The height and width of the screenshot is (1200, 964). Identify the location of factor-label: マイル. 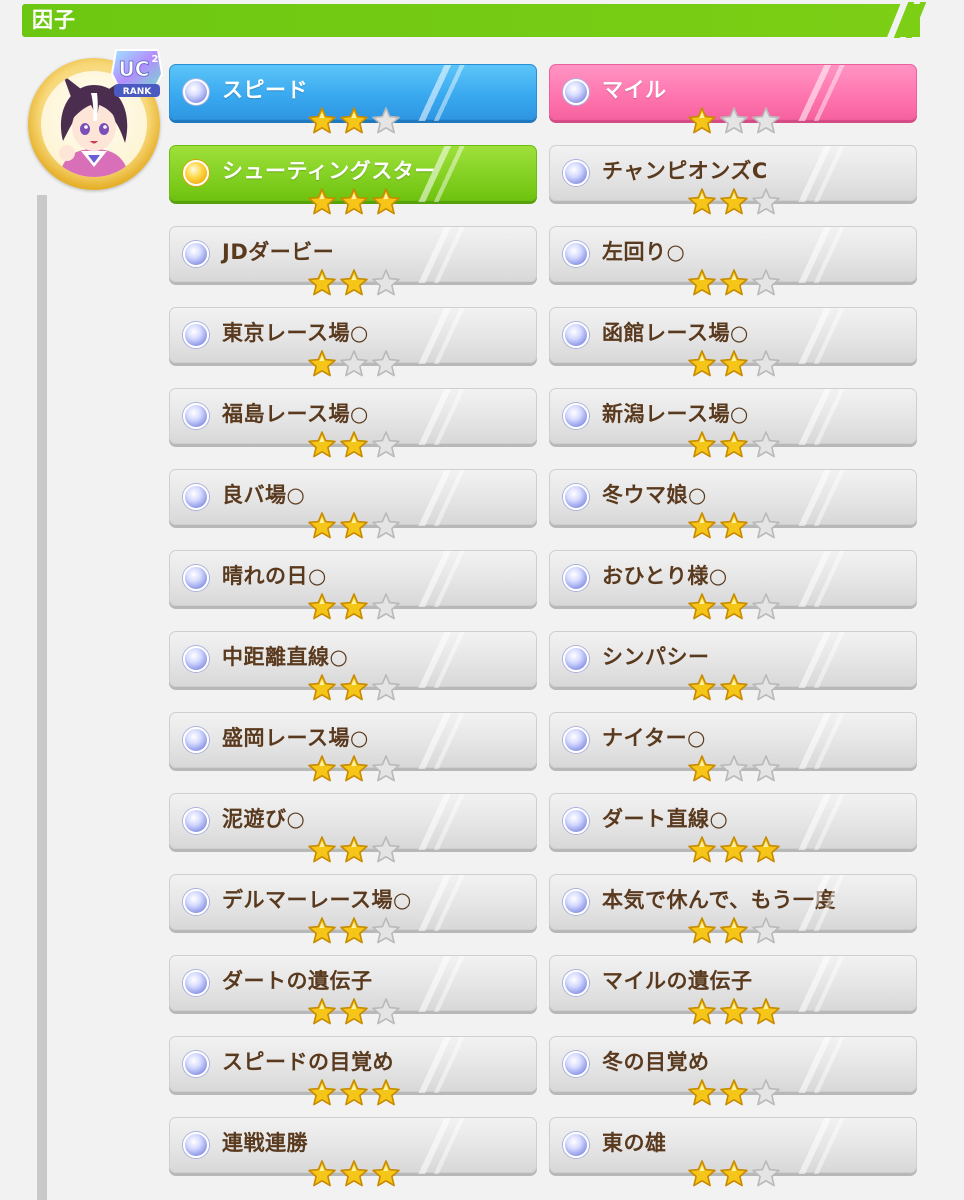
(634, 90).